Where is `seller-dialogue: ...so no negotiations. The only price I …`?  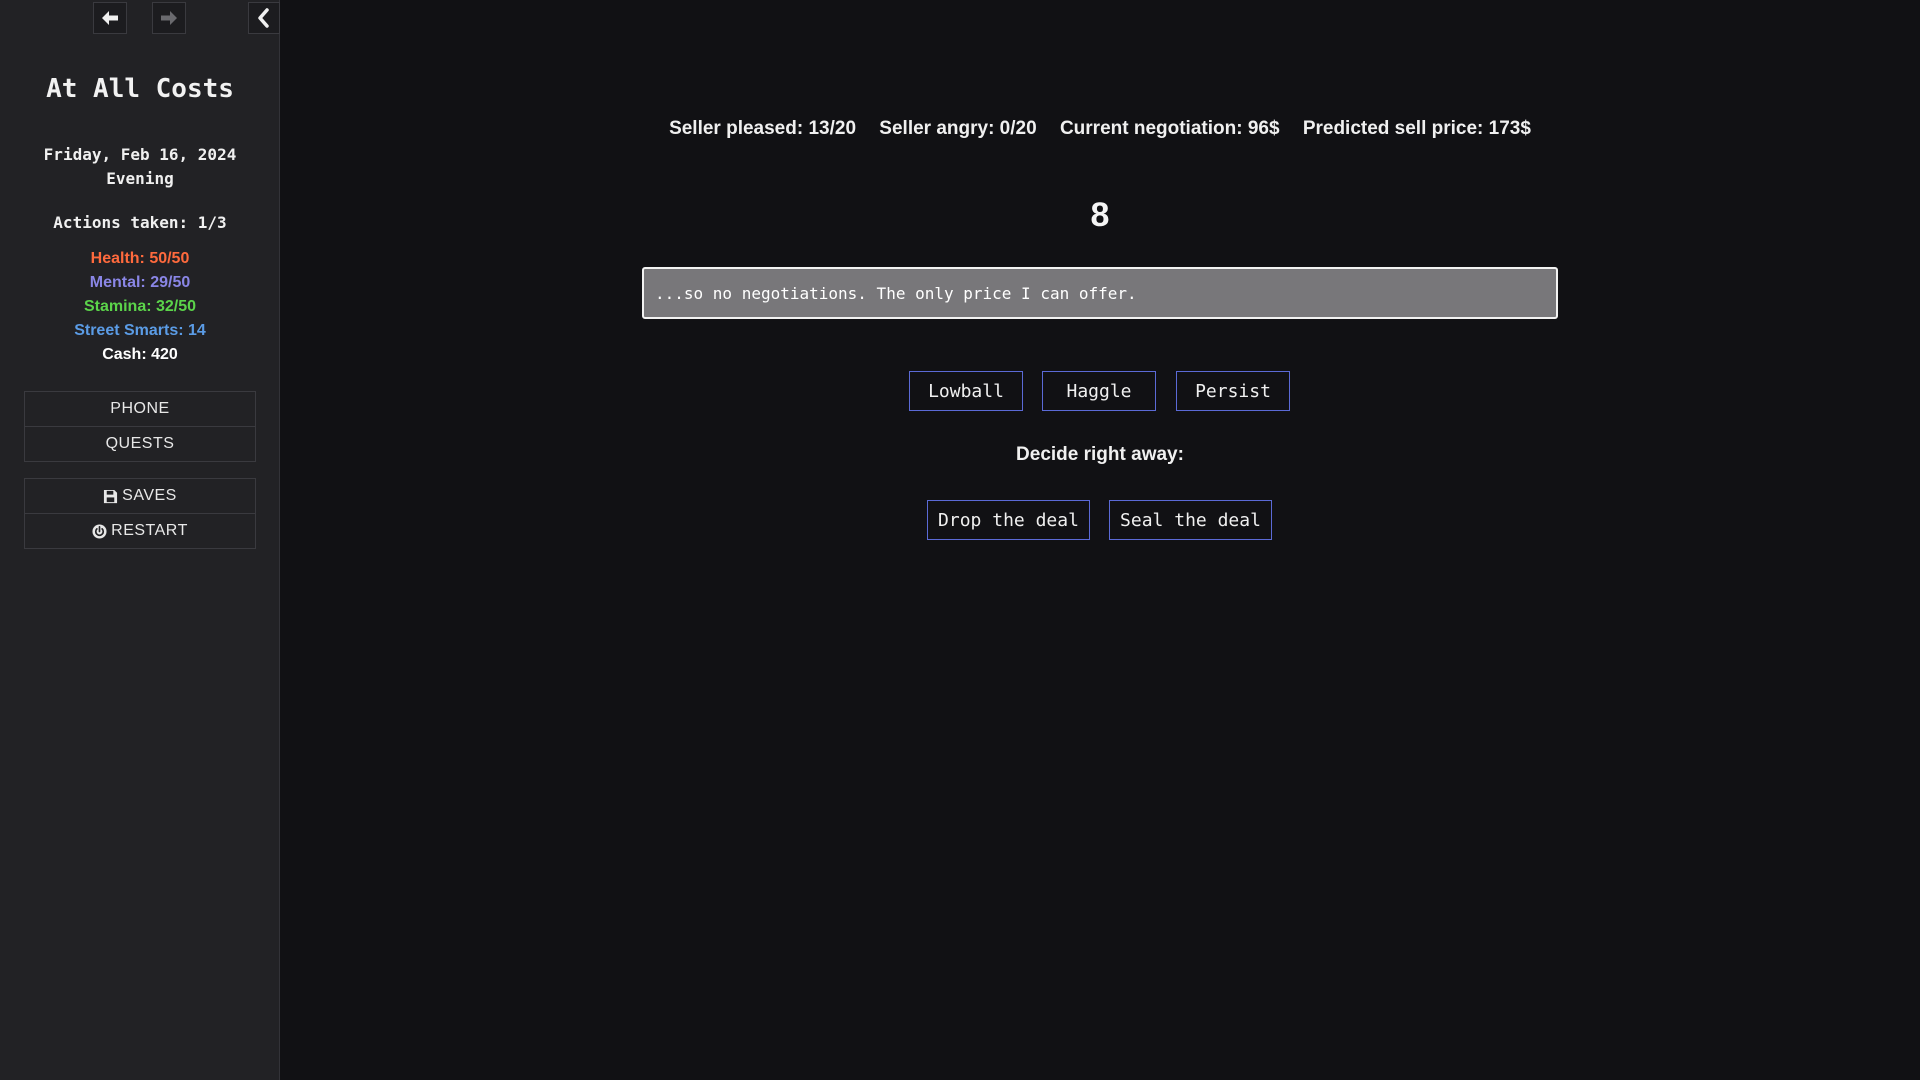 seller-dialogue: ...so no negotiations. The only price I … is located at coordinates (1100, 293).